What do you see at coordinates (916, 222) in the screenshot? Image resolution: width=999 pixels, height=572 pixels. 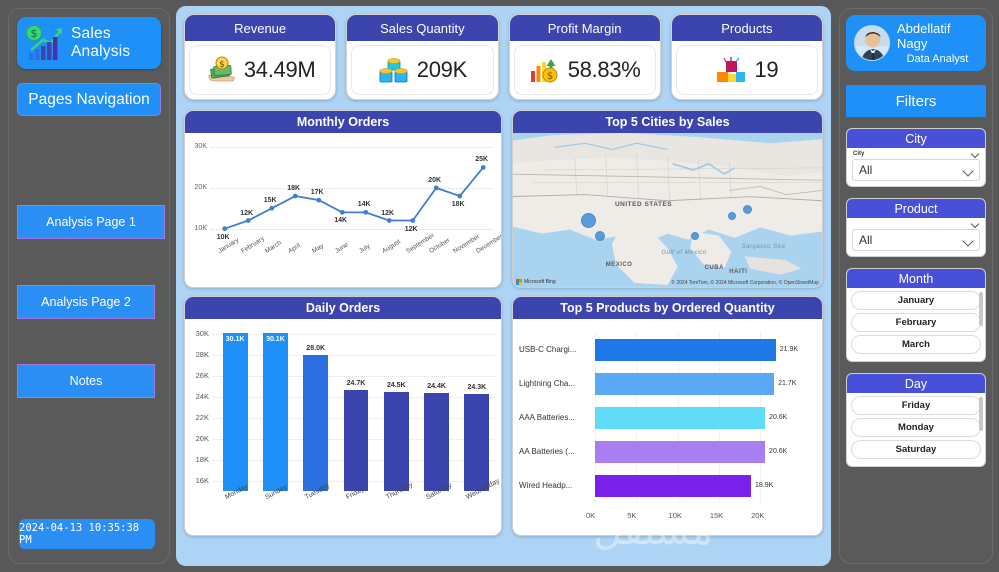 I see `product-field-row` at bounding box center [916, 222].